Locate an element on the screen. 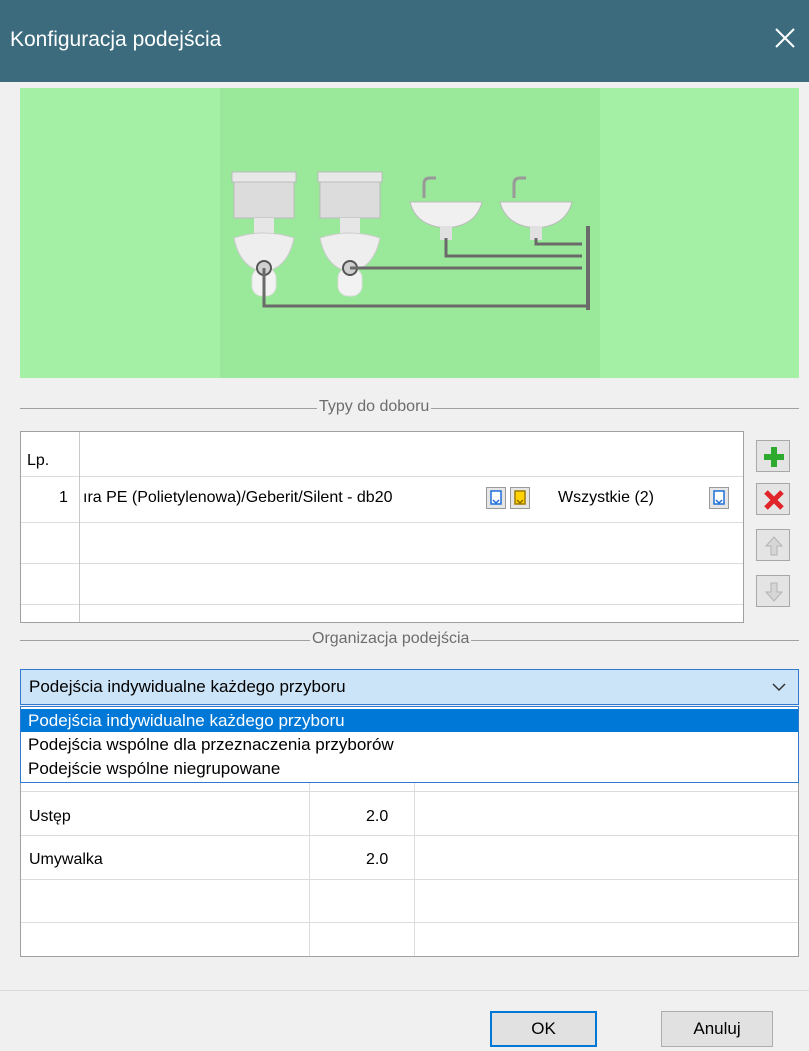  move-up-icon is located at coordinates (774, 546).